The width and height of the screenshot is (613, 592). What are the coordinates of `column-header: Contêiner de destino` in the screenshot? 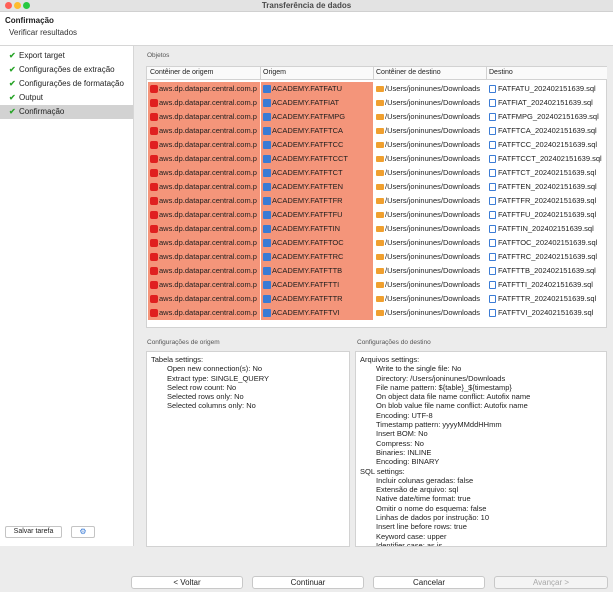 It's located at (408, 72).